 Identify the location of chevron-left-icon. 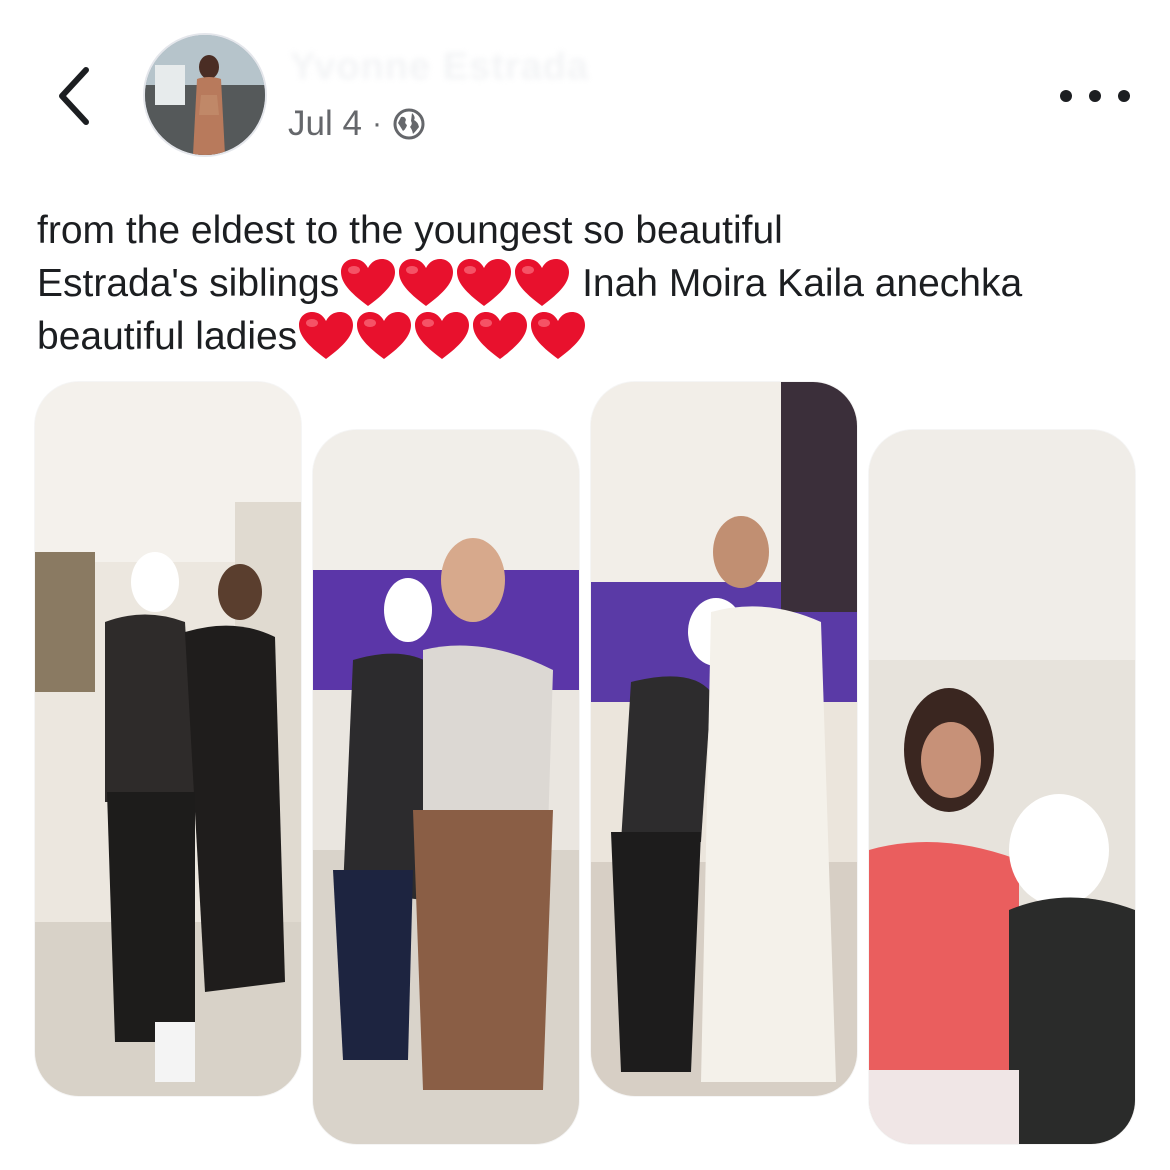
(74, 96).